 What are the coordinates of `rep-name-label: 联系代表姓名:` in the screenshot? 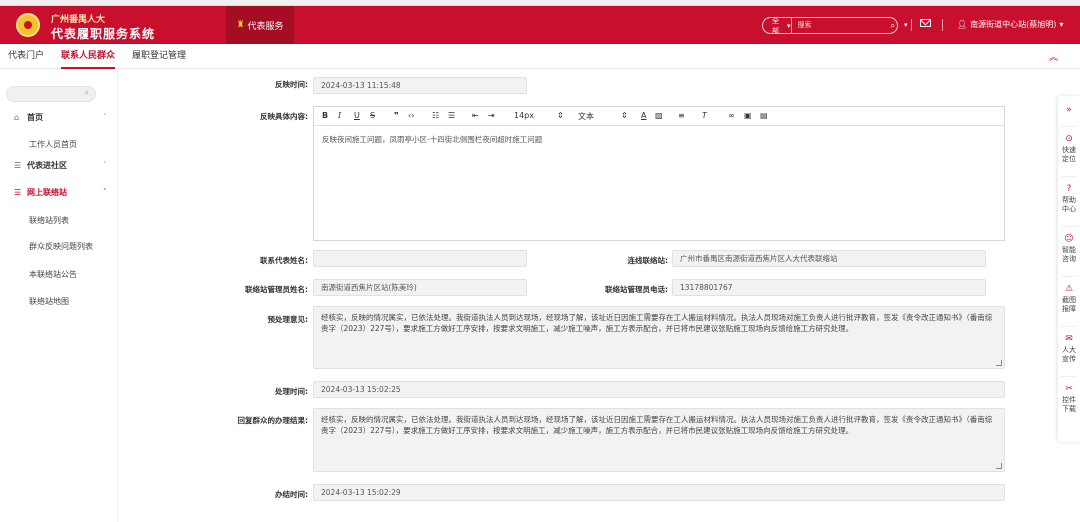 It's located at (284, 260).